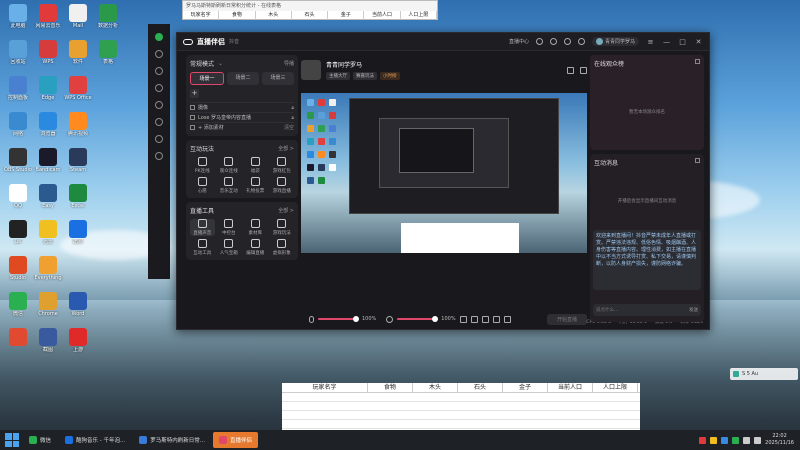 The width and height of the screenshot is (800, 450). Describe the element at coordinates (48, 19) in the screenshot. I see `desktop-icon: 网易云音乐` at that location.